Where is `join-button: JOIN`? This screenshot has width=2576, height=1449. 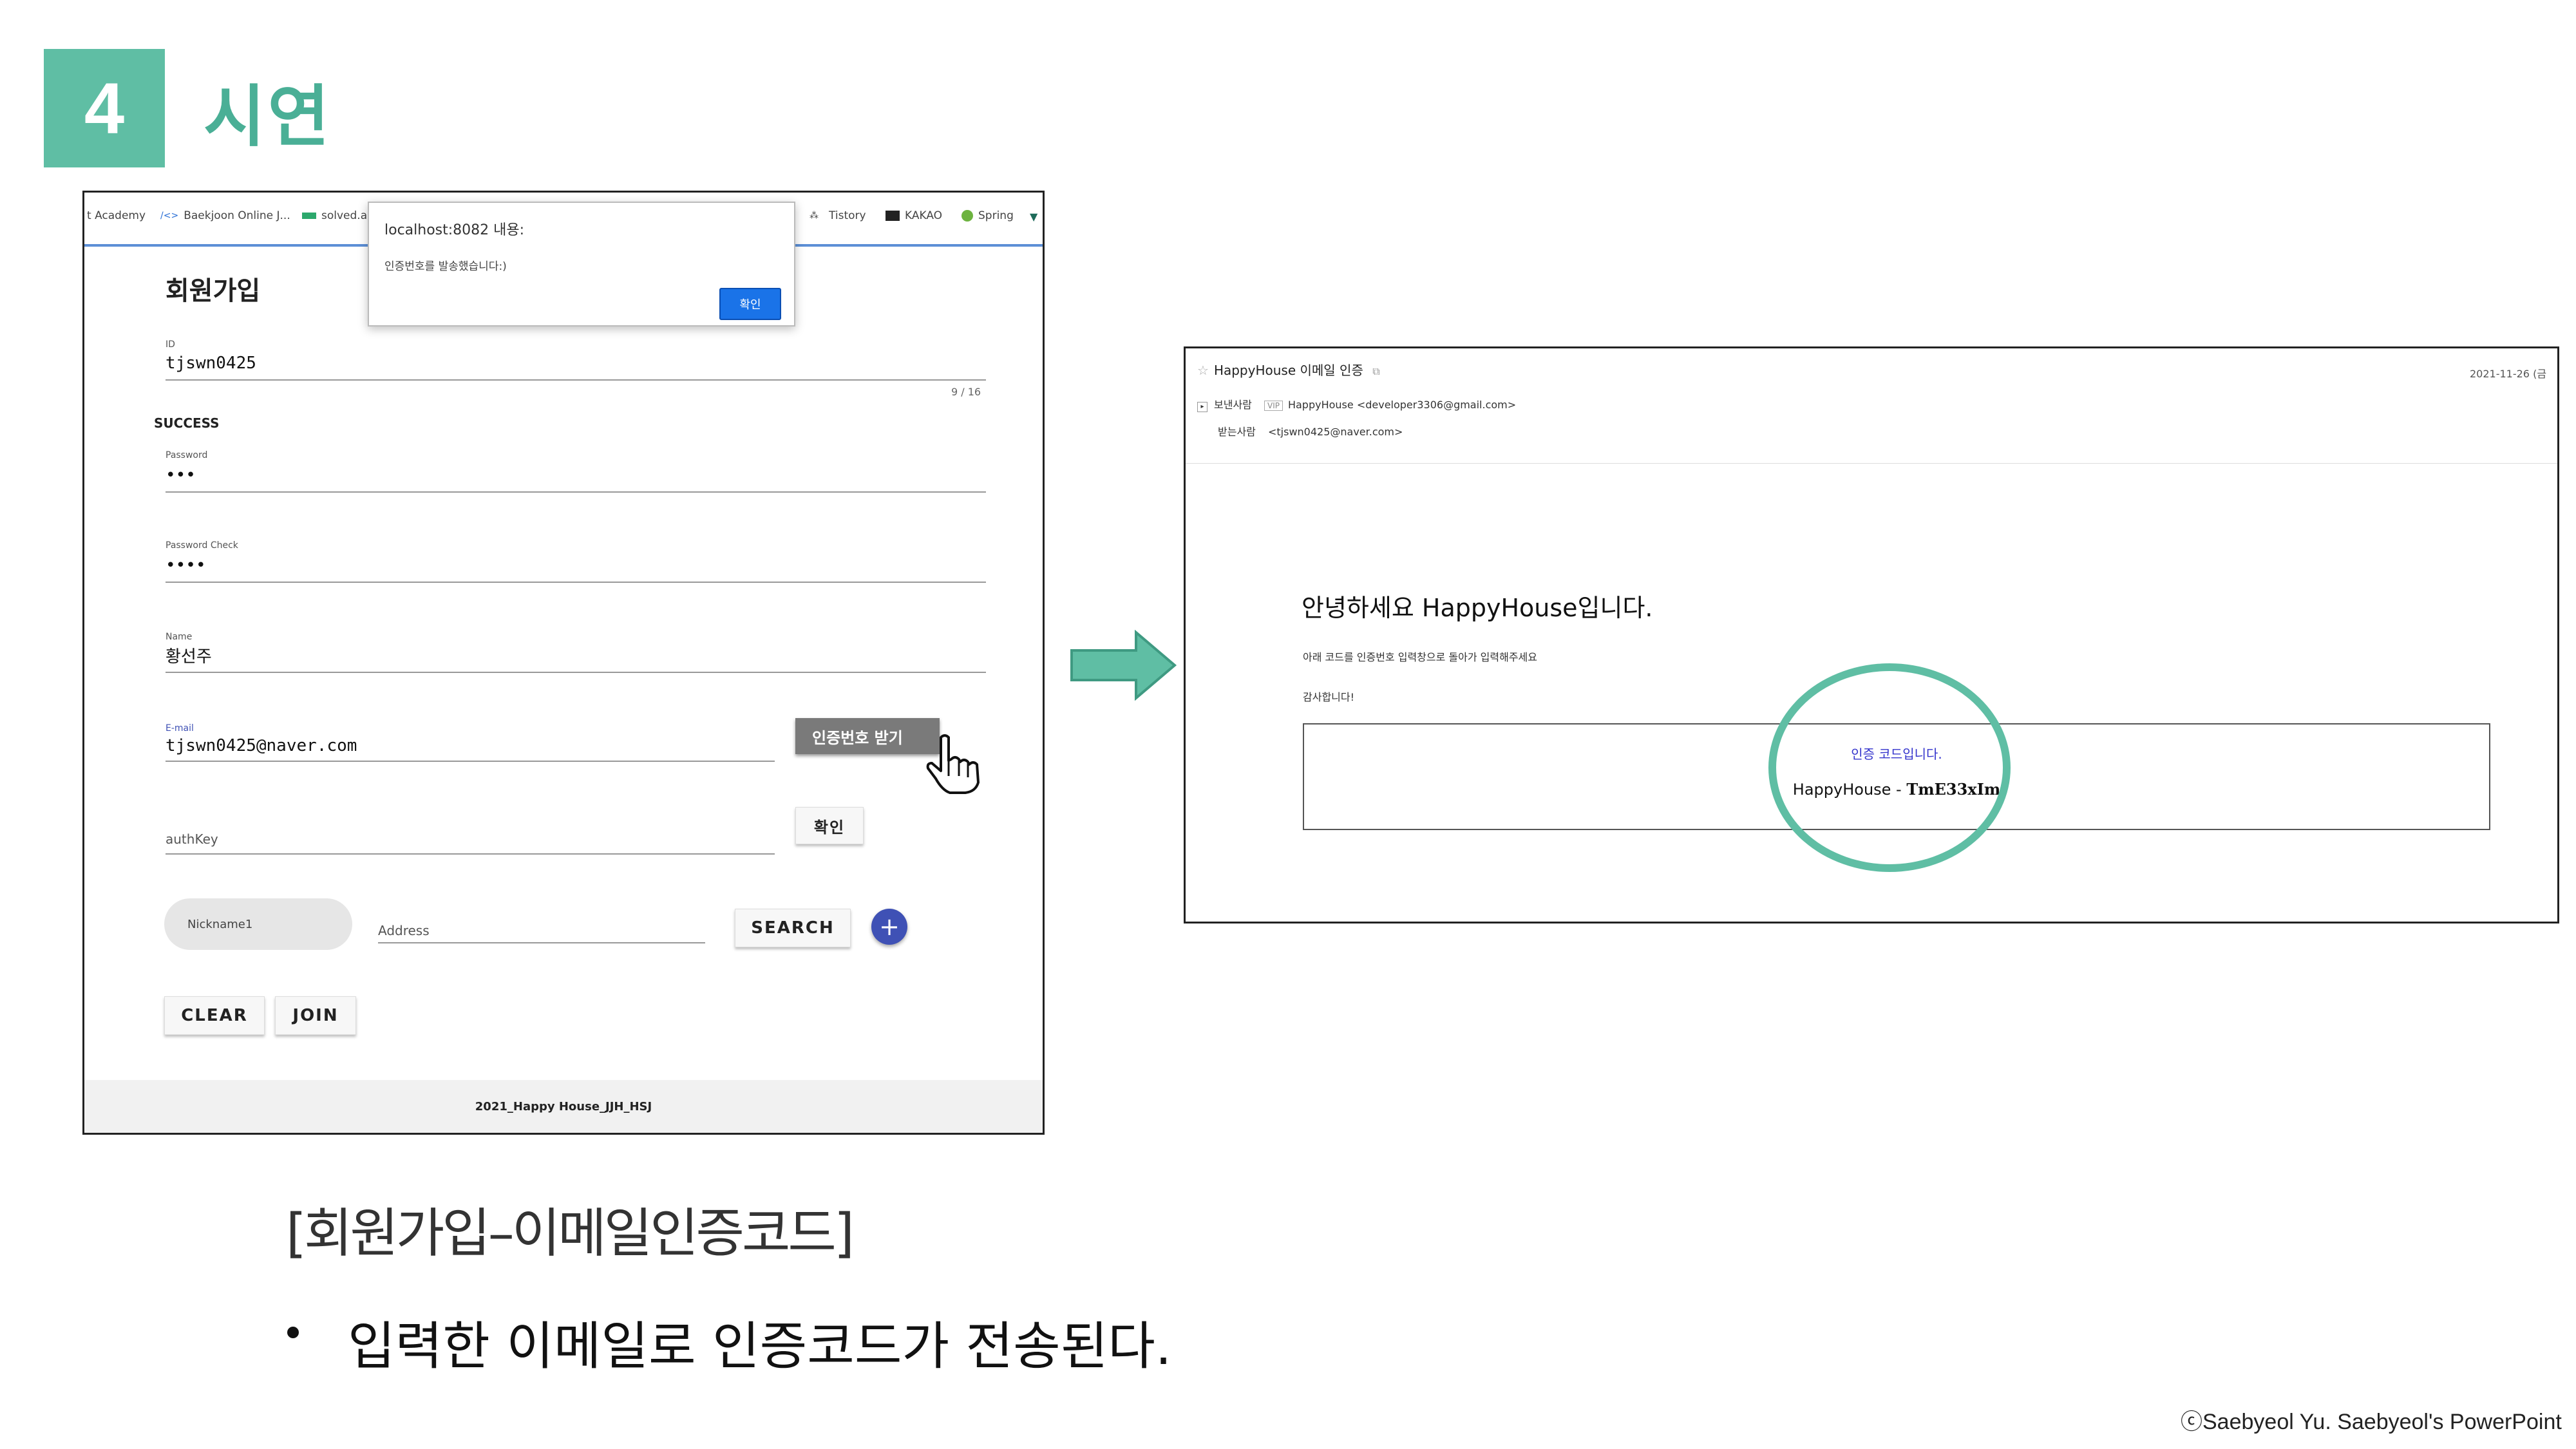
join-button: JOIN is located at coordinates (315, 1015).